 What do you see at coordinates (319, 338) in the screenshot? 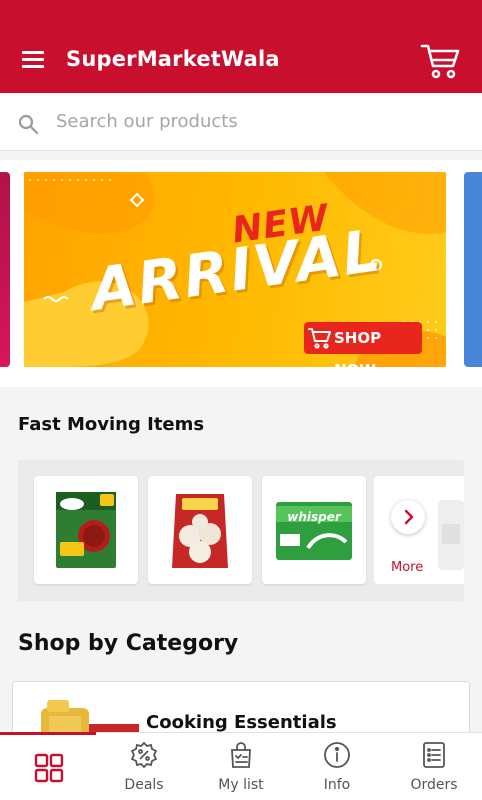
I see `cart-icon` at bounding box center [319, 338].